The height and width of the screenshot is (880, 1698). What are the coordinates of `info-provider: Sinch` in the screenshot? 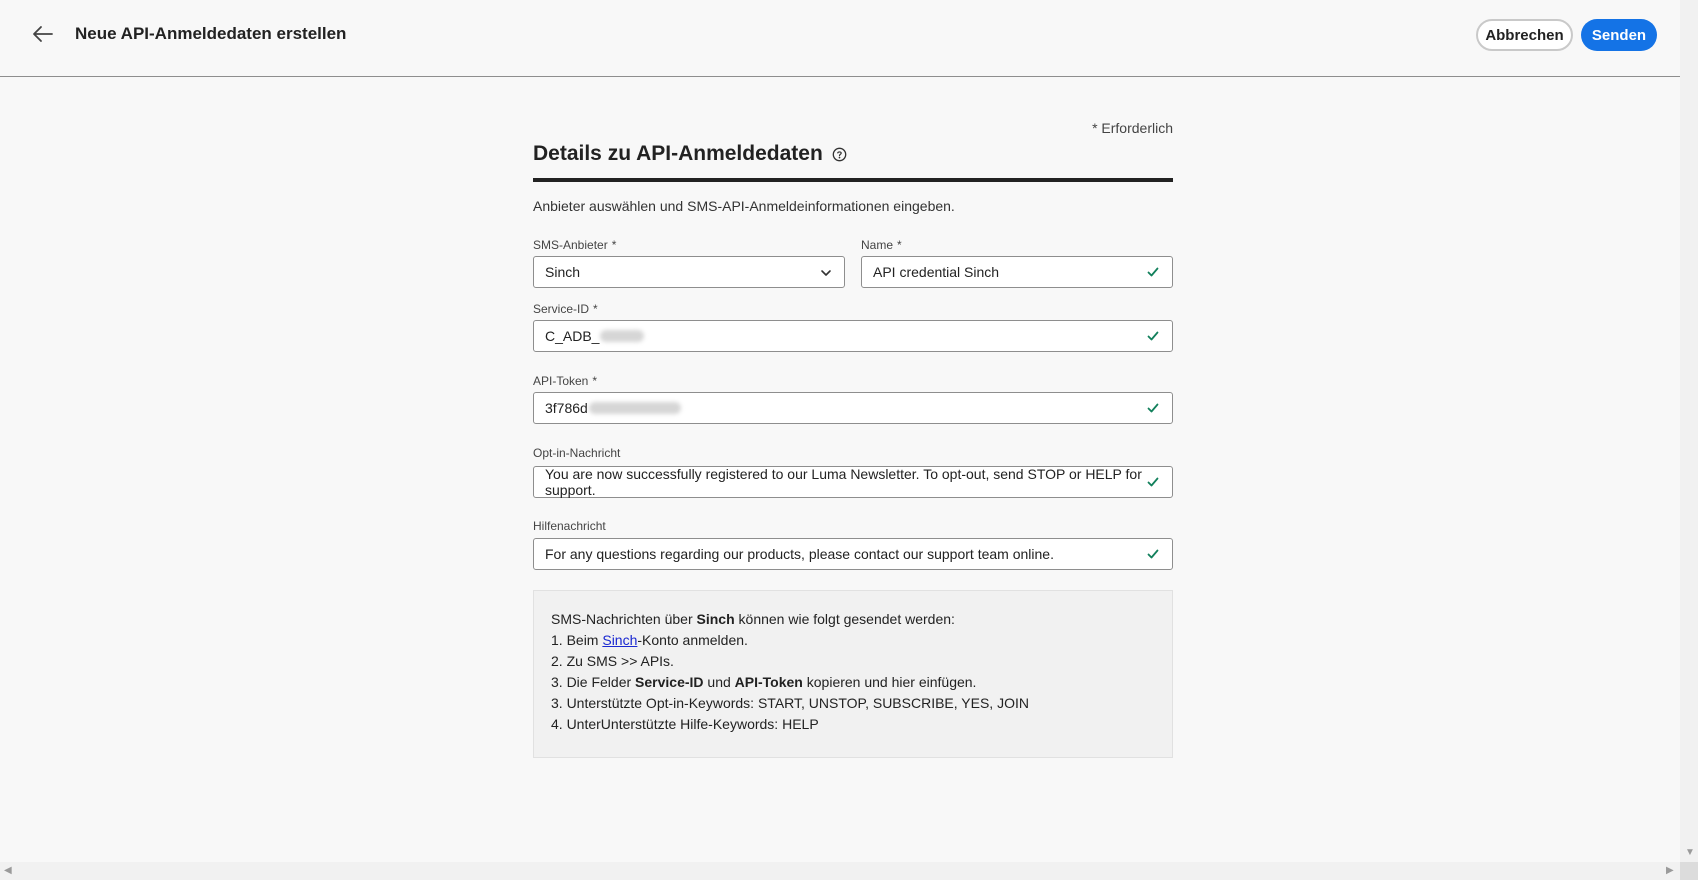 It's located at (715, 619).